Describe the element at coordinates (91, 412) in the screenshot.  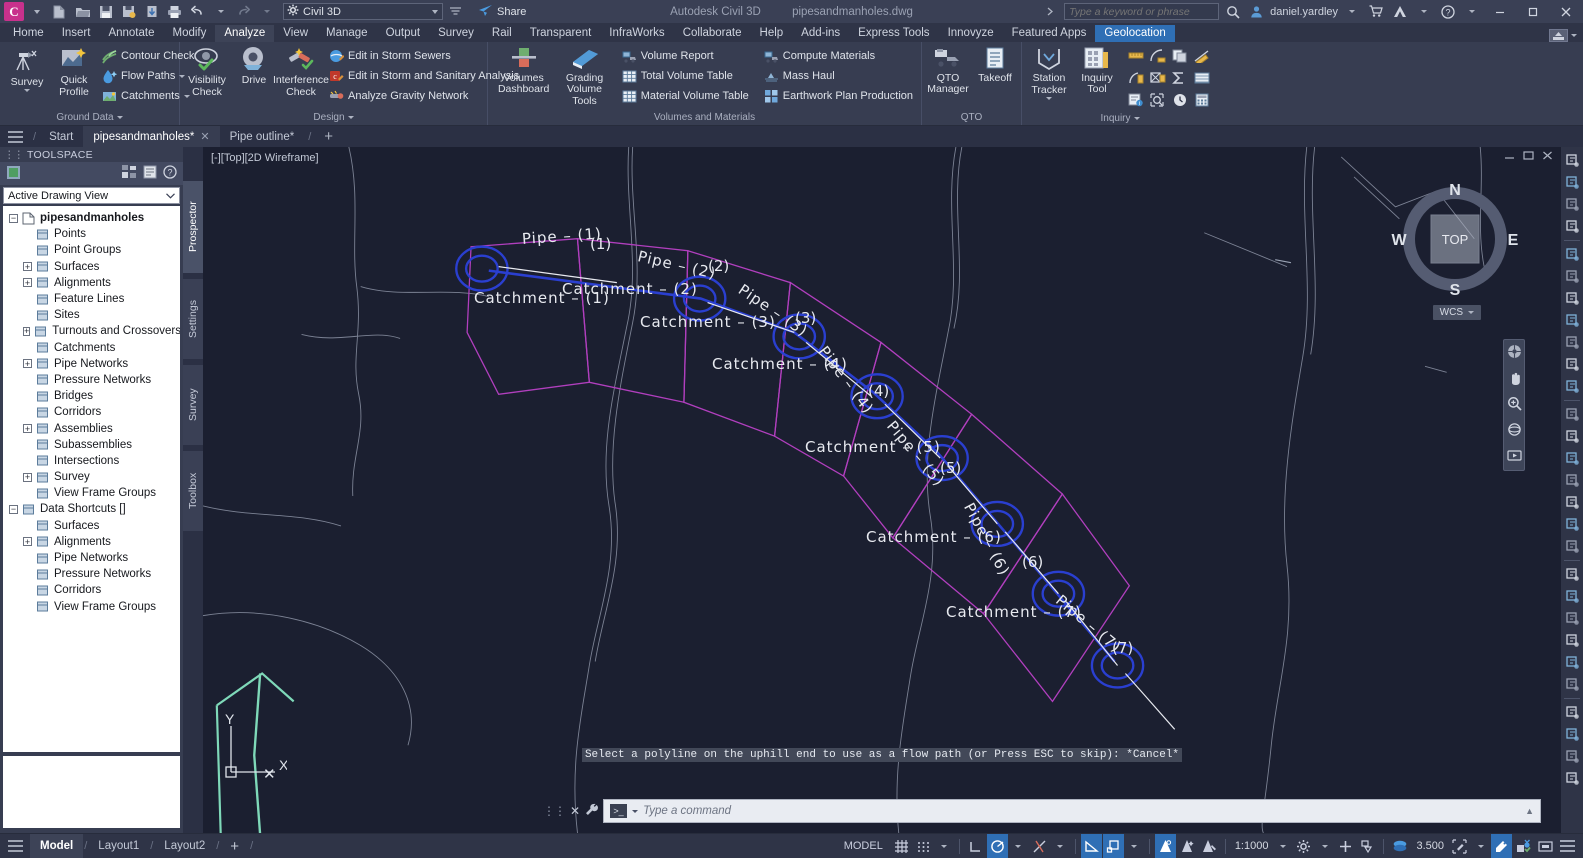
I see `tree-item-corridors: Corridors` at that location.